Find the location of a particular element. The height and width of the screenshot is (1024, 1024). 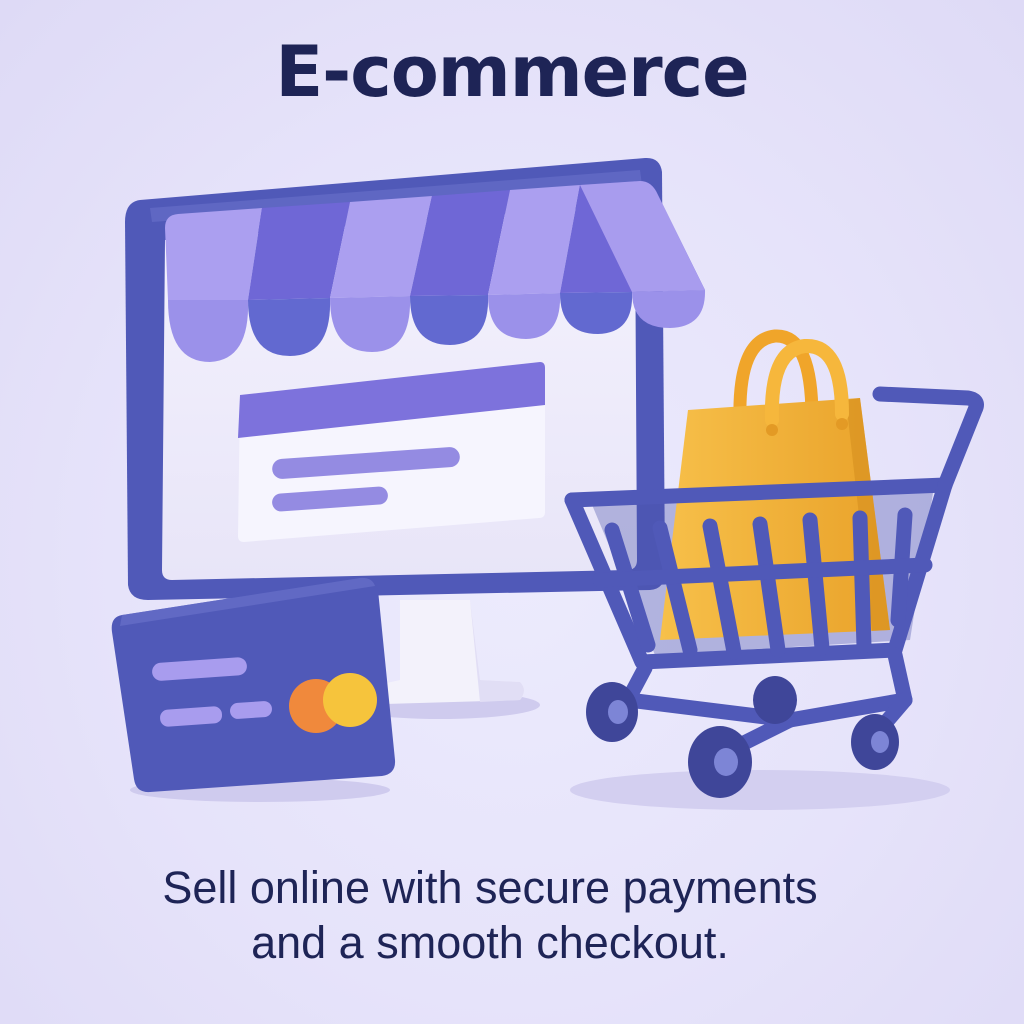

tagline-line-1: Sell online with secure payments is located at coordinates (490, 887).